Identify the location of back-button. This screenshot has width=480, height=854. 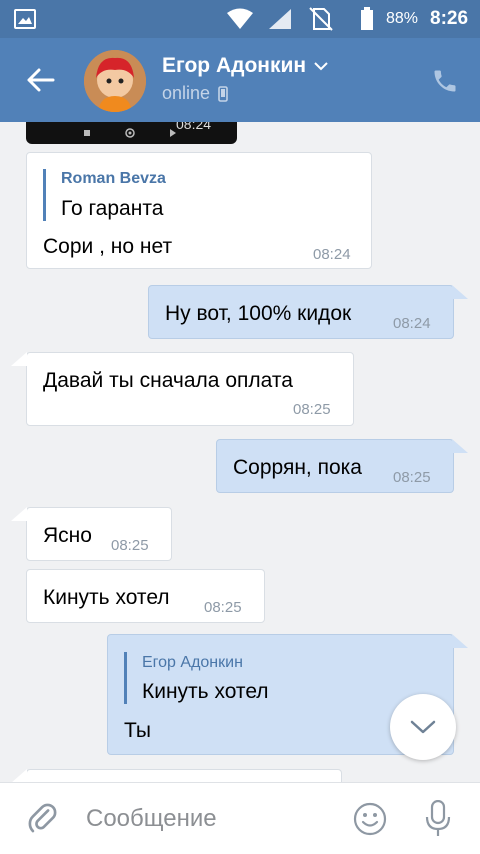
(40, 80).